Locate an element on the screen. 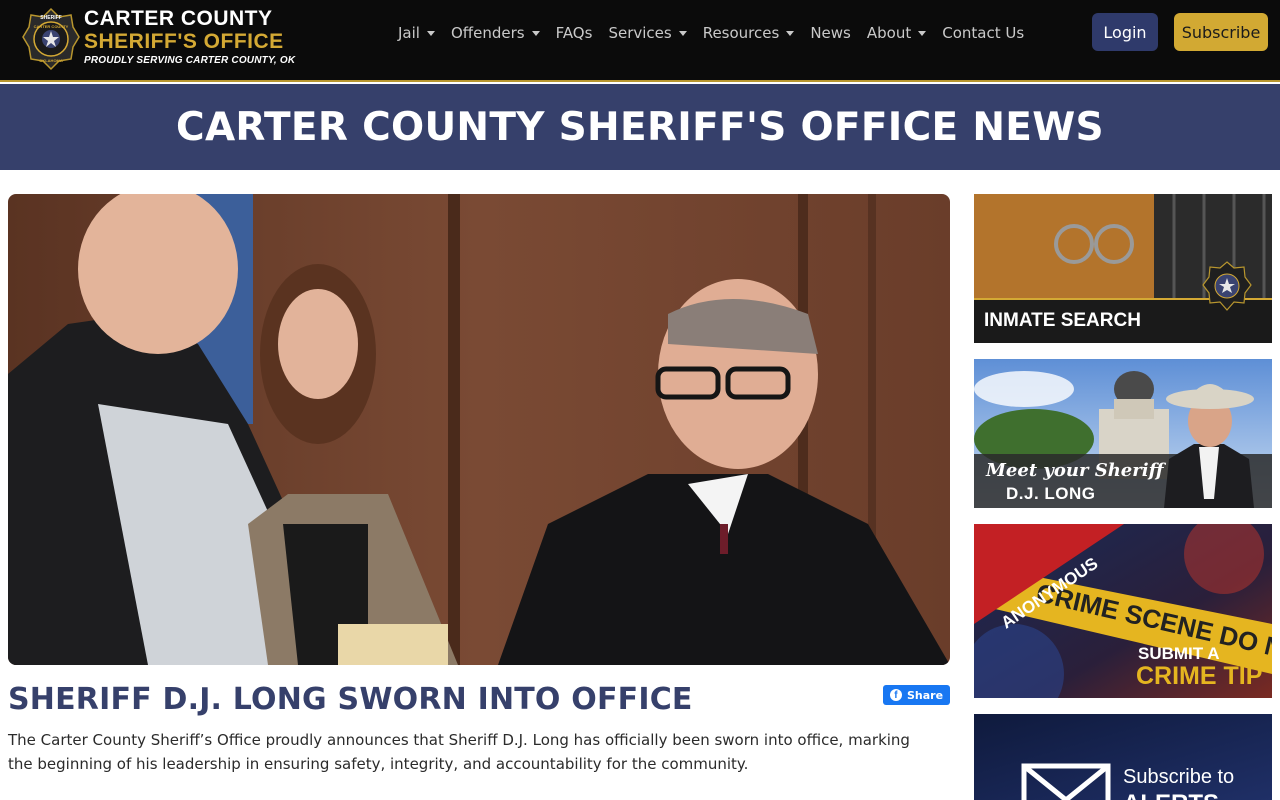  nav-item-resources: Resources is located at coordinates (749, 33).